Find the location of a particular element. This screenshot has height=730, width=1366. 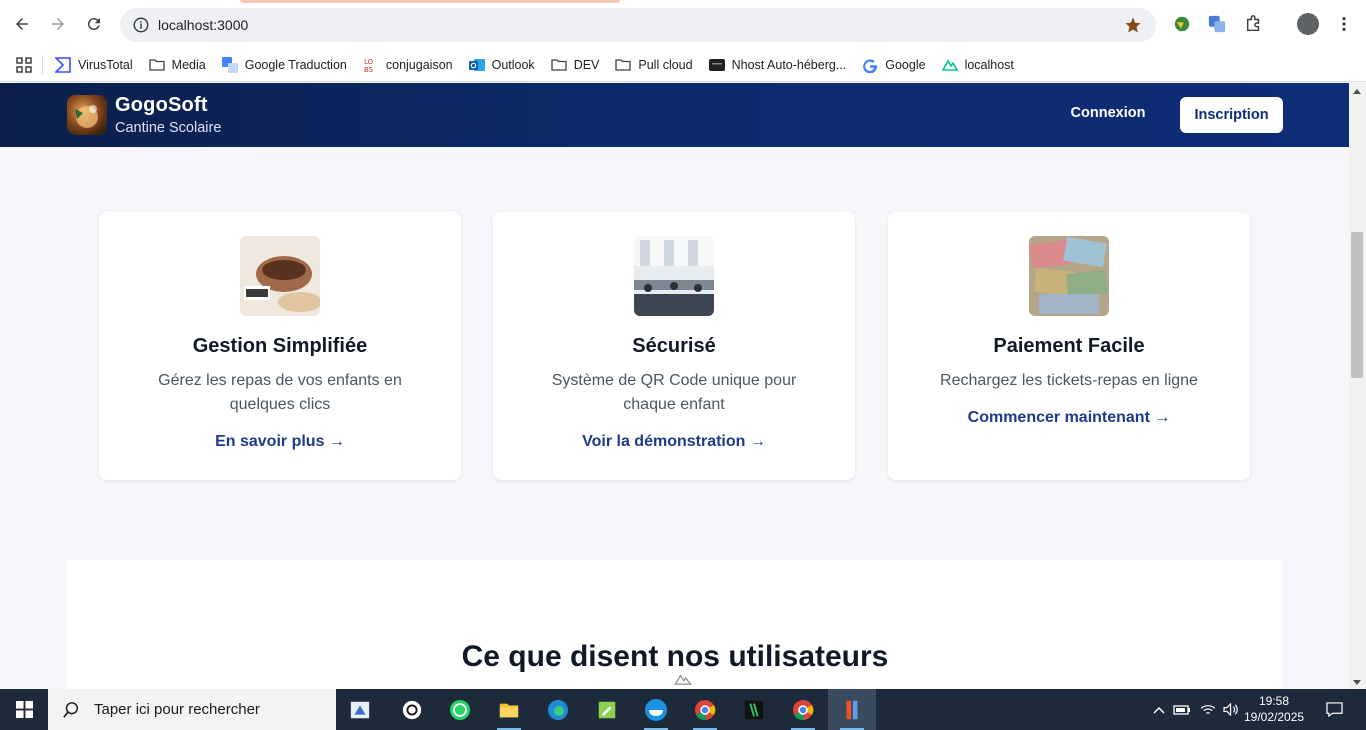

feature-title: Sécurisé is located at coordinates (674, 346).